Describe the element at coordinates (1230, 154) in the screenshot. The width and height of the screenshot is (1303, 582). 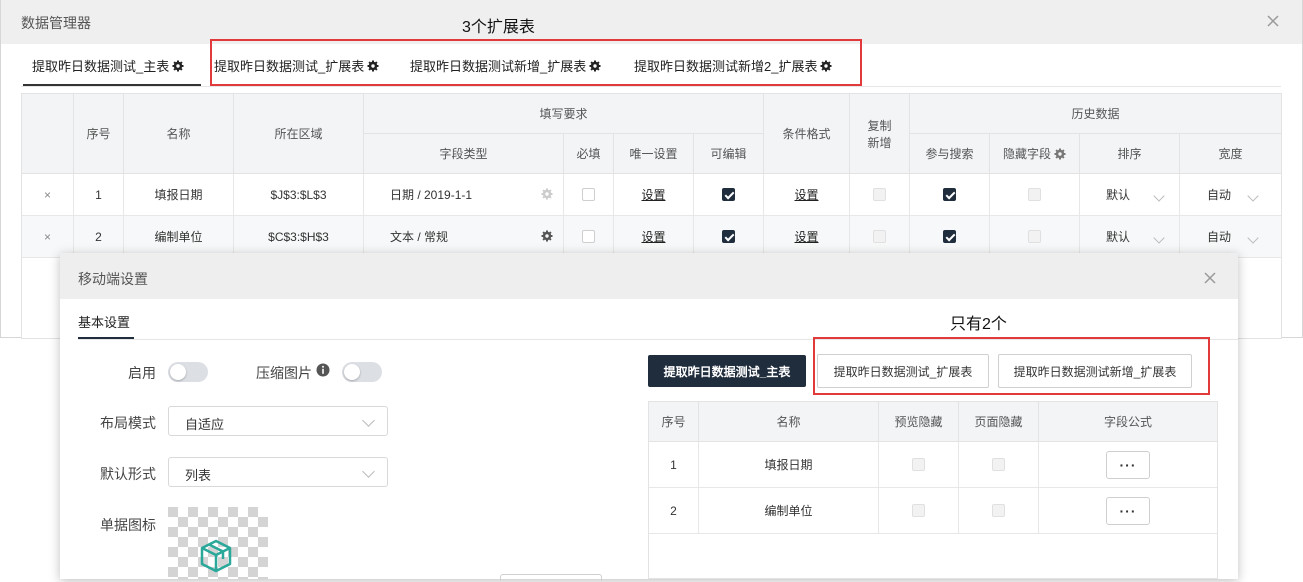
I see `header-width: 宽度` at that location.